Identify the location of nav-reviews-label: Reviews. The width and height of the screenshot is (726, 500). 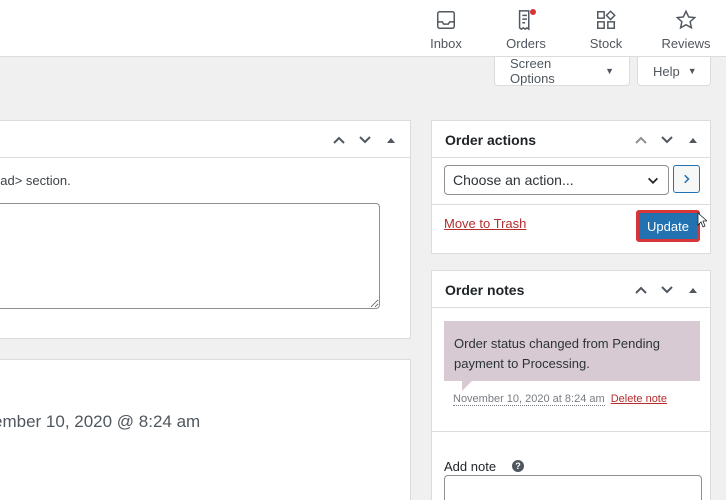
(686, 43).